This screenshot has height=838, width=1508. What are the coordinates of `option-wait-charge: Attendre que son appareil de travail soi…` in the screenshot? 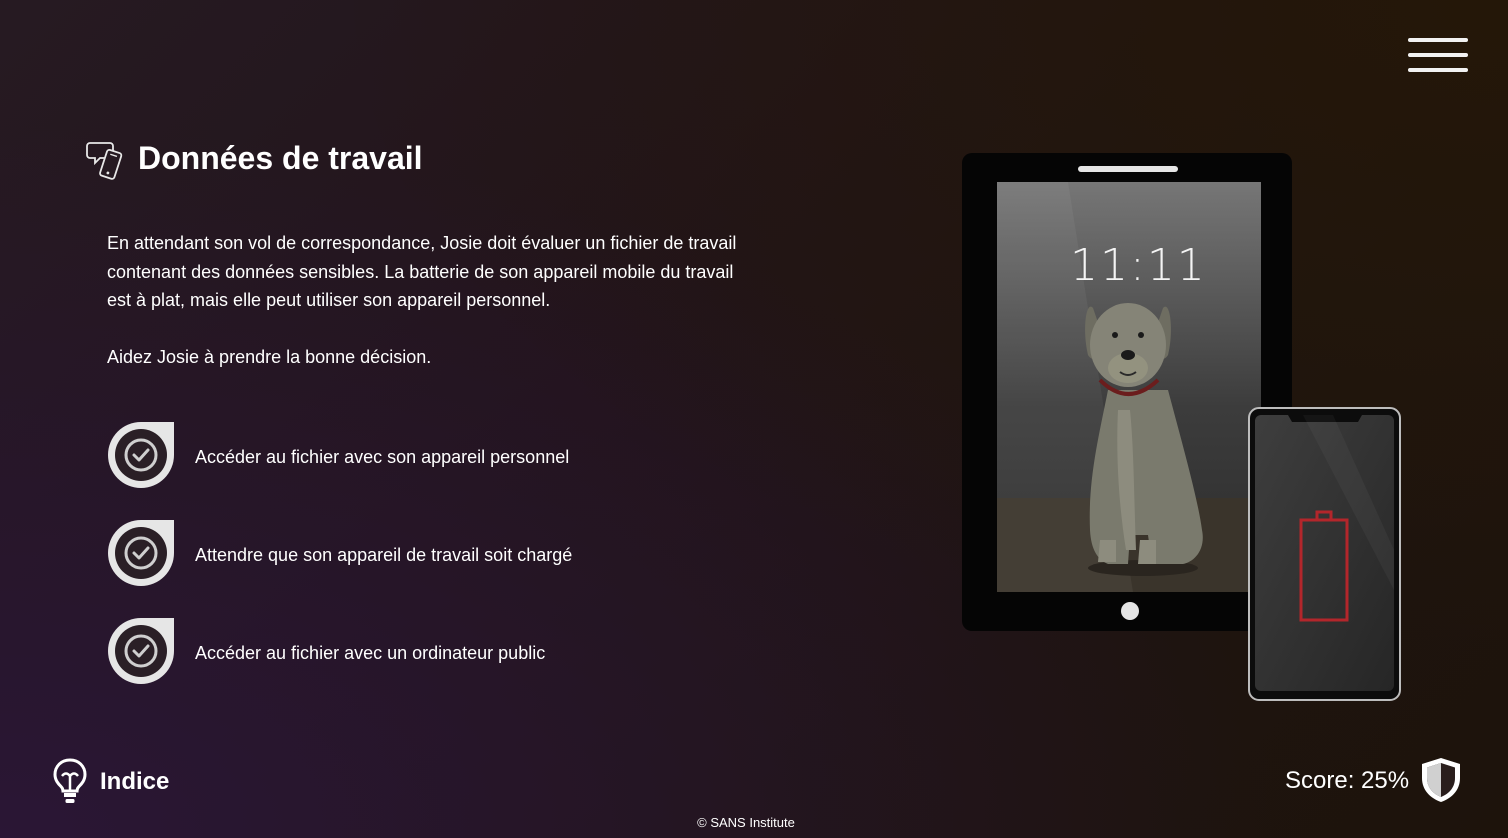 It's located at (416, 553).